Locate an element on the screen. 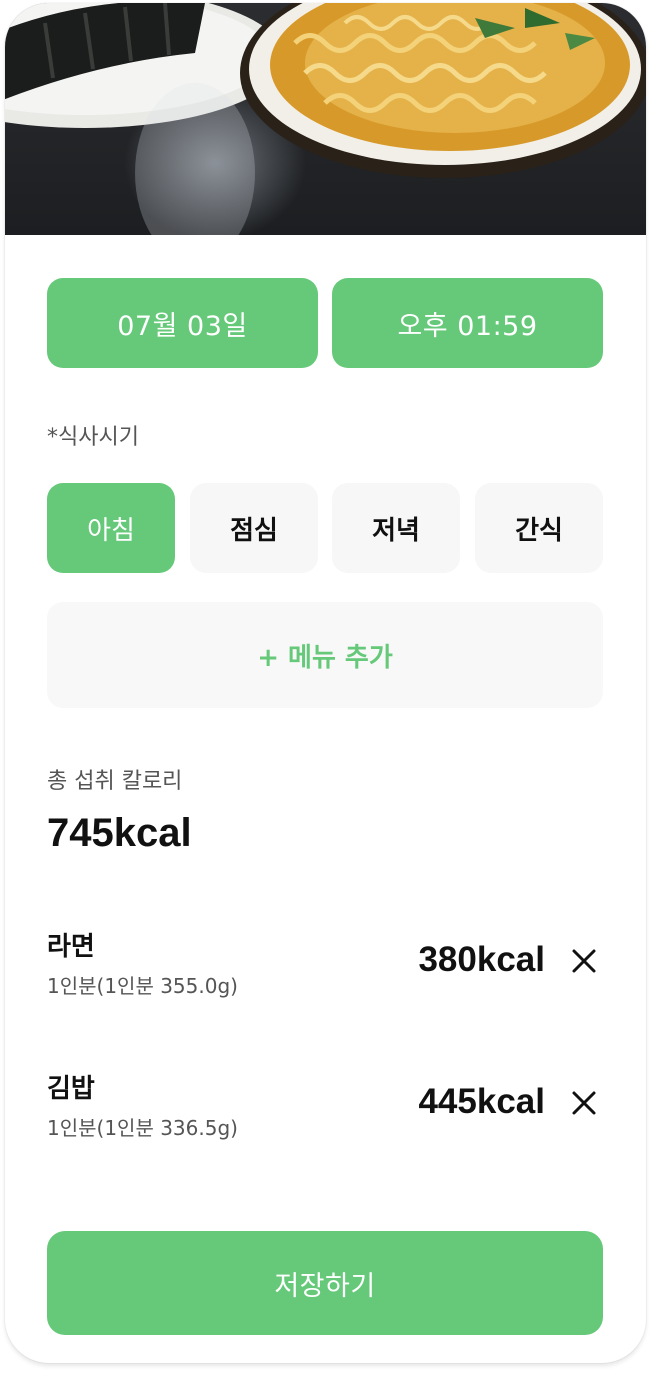 Image resolution: width=651 pixels, height=1373 pixels. meal-tab-dinner: 저녁 is located at coordinates (396, 528).